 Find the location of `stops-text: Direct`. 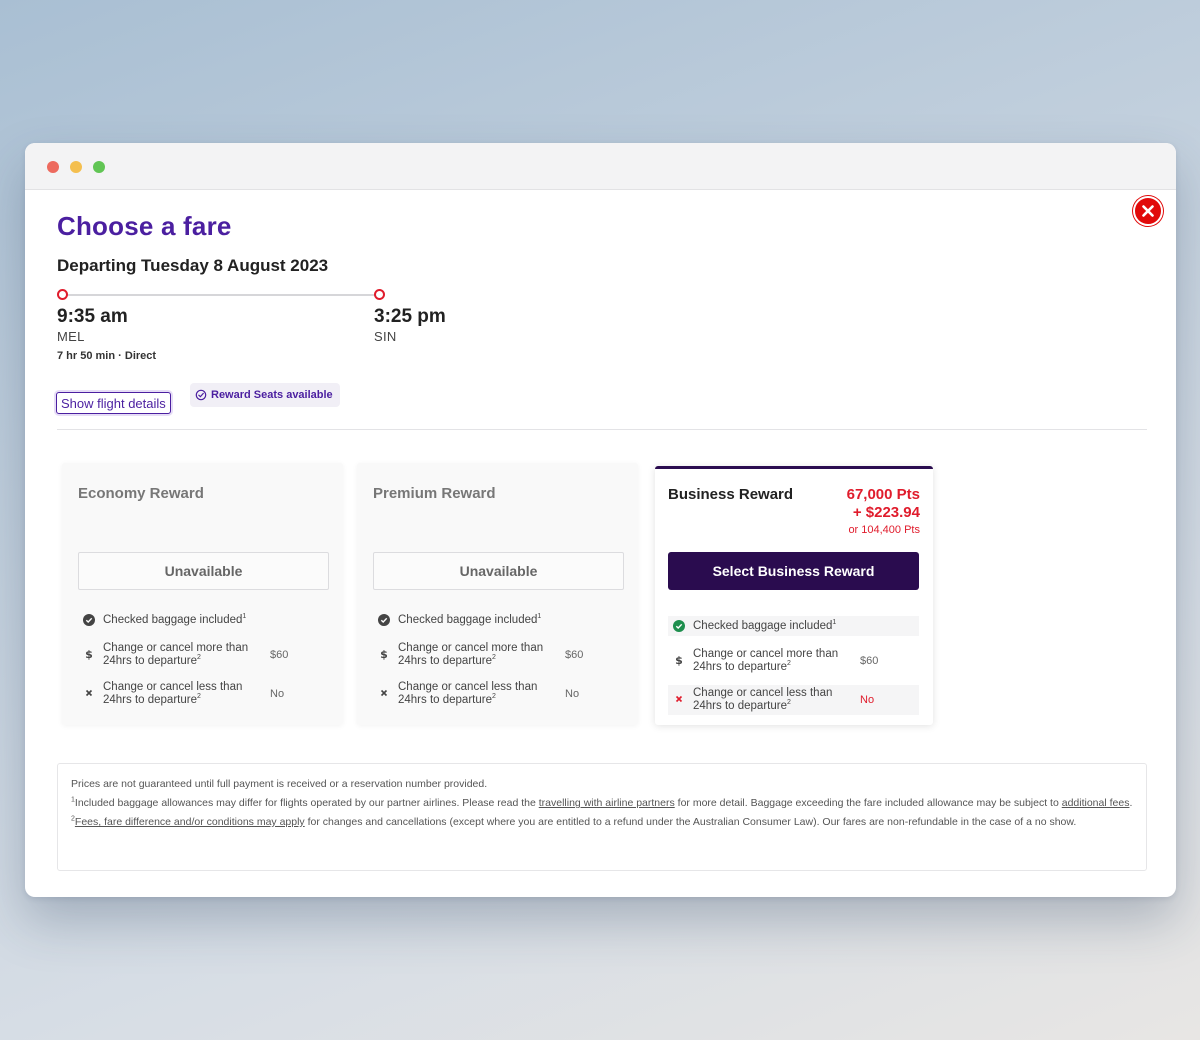

stops-text: Direct is located at coordinates (140, 356).